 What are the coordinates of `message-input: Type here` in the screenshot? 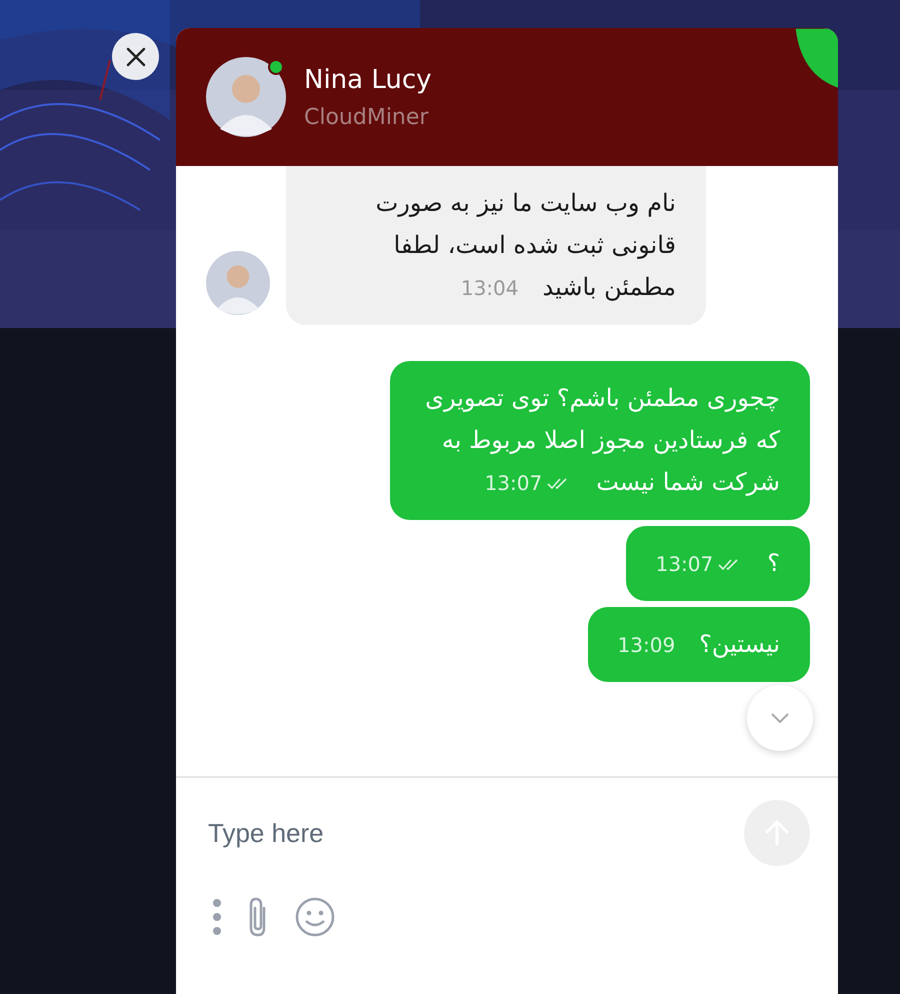 It's located at (408, 833).